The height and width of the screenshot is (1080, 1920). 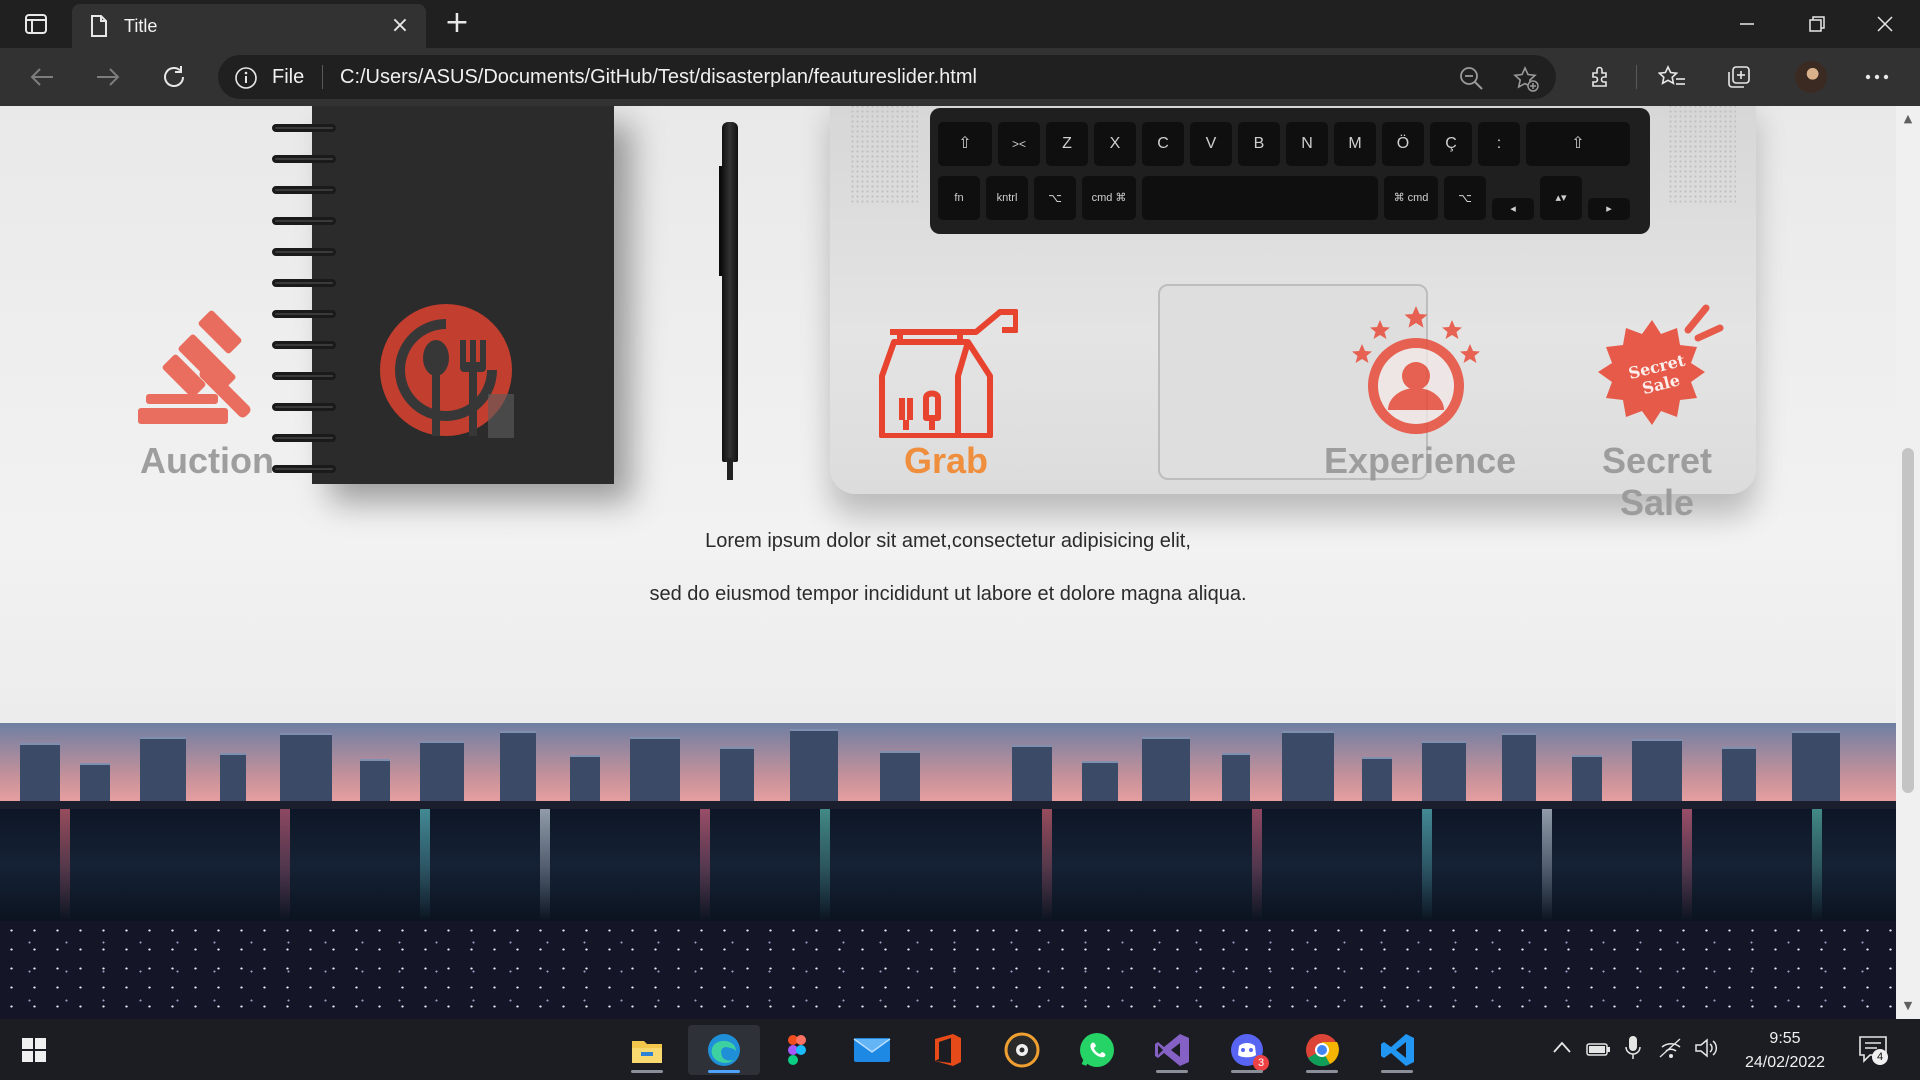 What do you see at coordinates (1601, 77) in the screenshot?
I see `extensions-icon` at bounding box center [1601, 77].